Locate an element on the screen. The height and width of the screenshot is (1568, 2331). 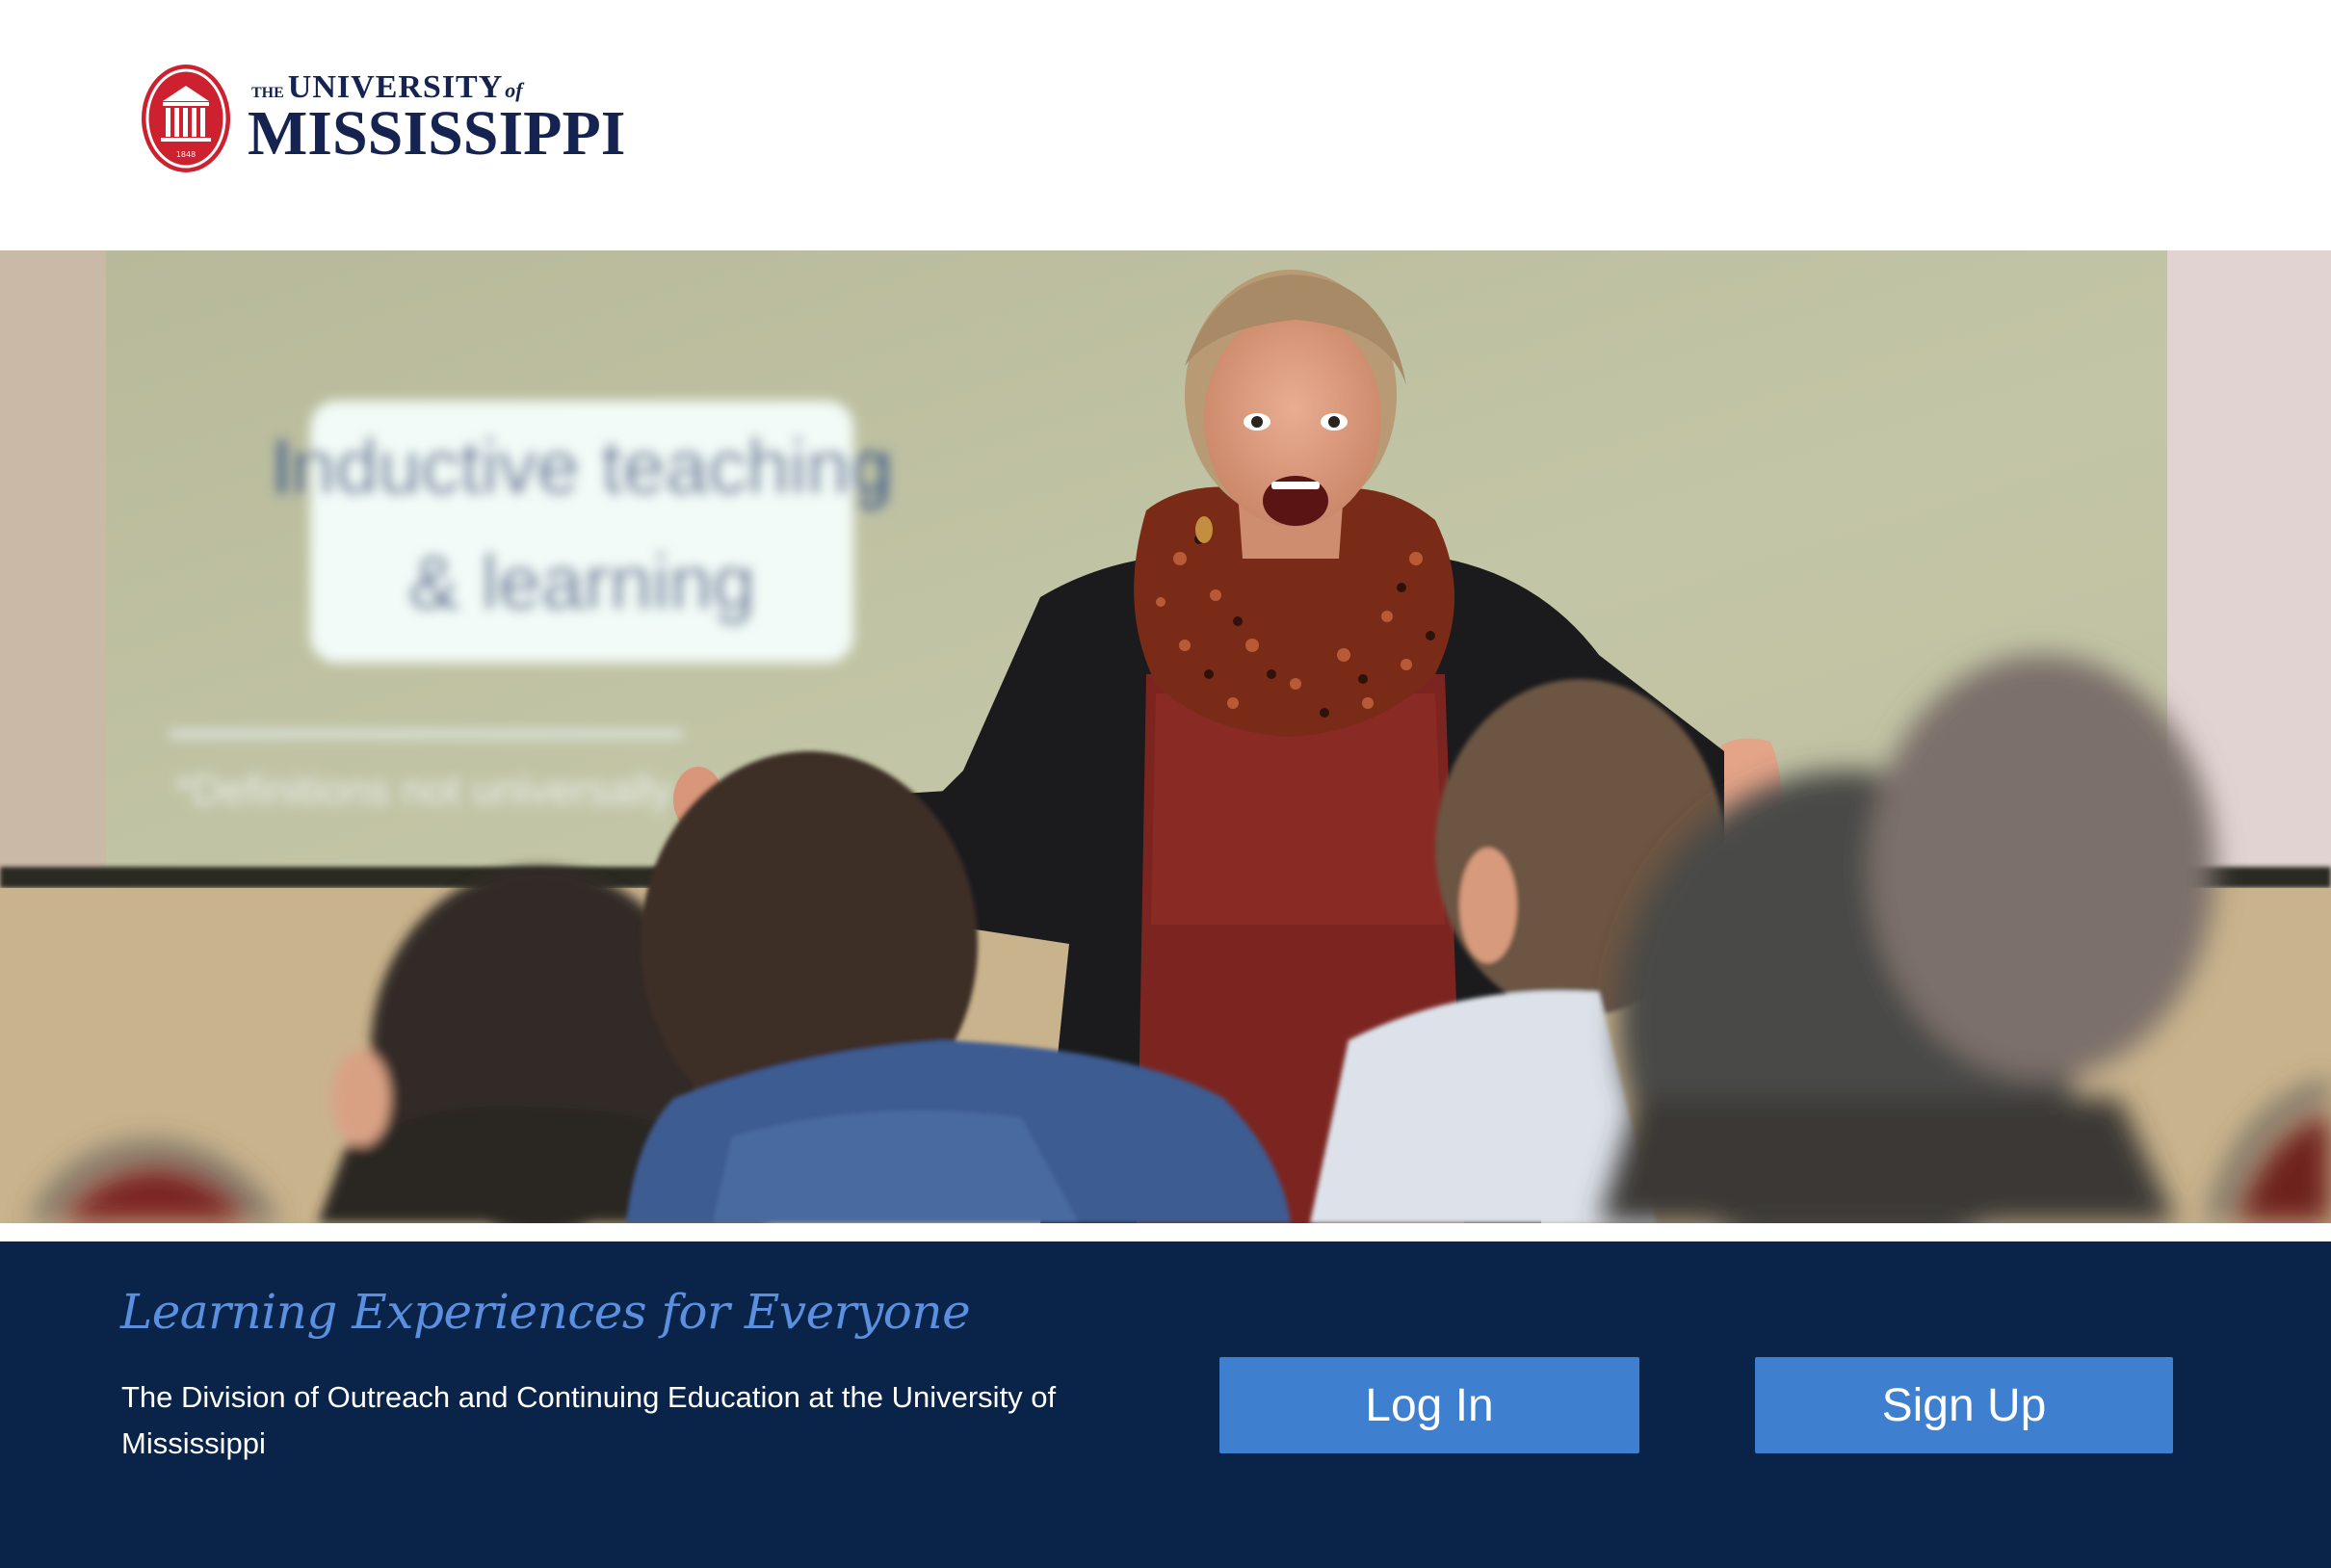
signup-button: Sign Up is located at coordinates (1964, 1405).